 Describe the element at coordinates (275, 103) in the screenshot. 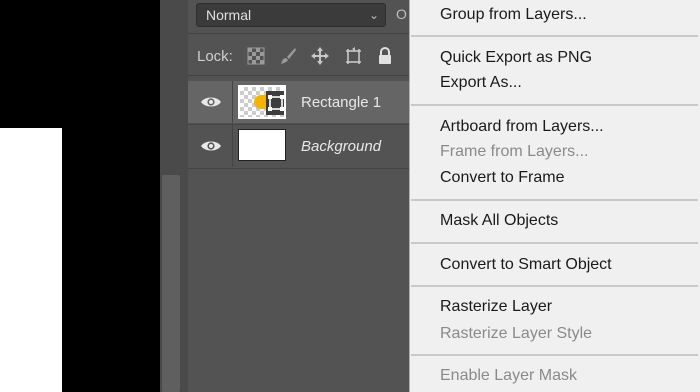

I see `smart-object-icon` at that location.